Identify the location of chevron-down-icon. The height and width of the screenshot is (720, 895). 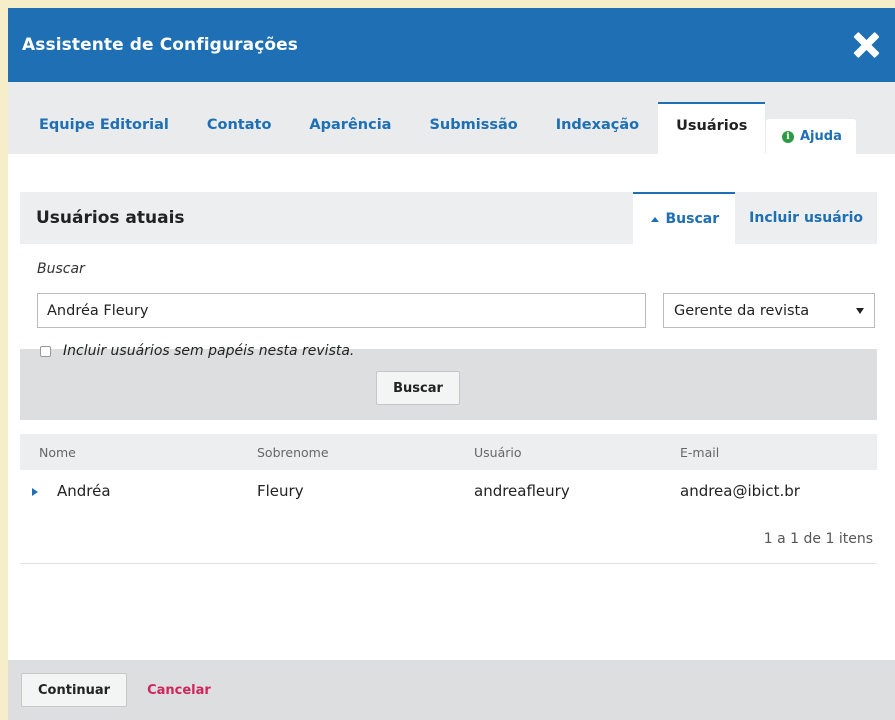
(860, 310).